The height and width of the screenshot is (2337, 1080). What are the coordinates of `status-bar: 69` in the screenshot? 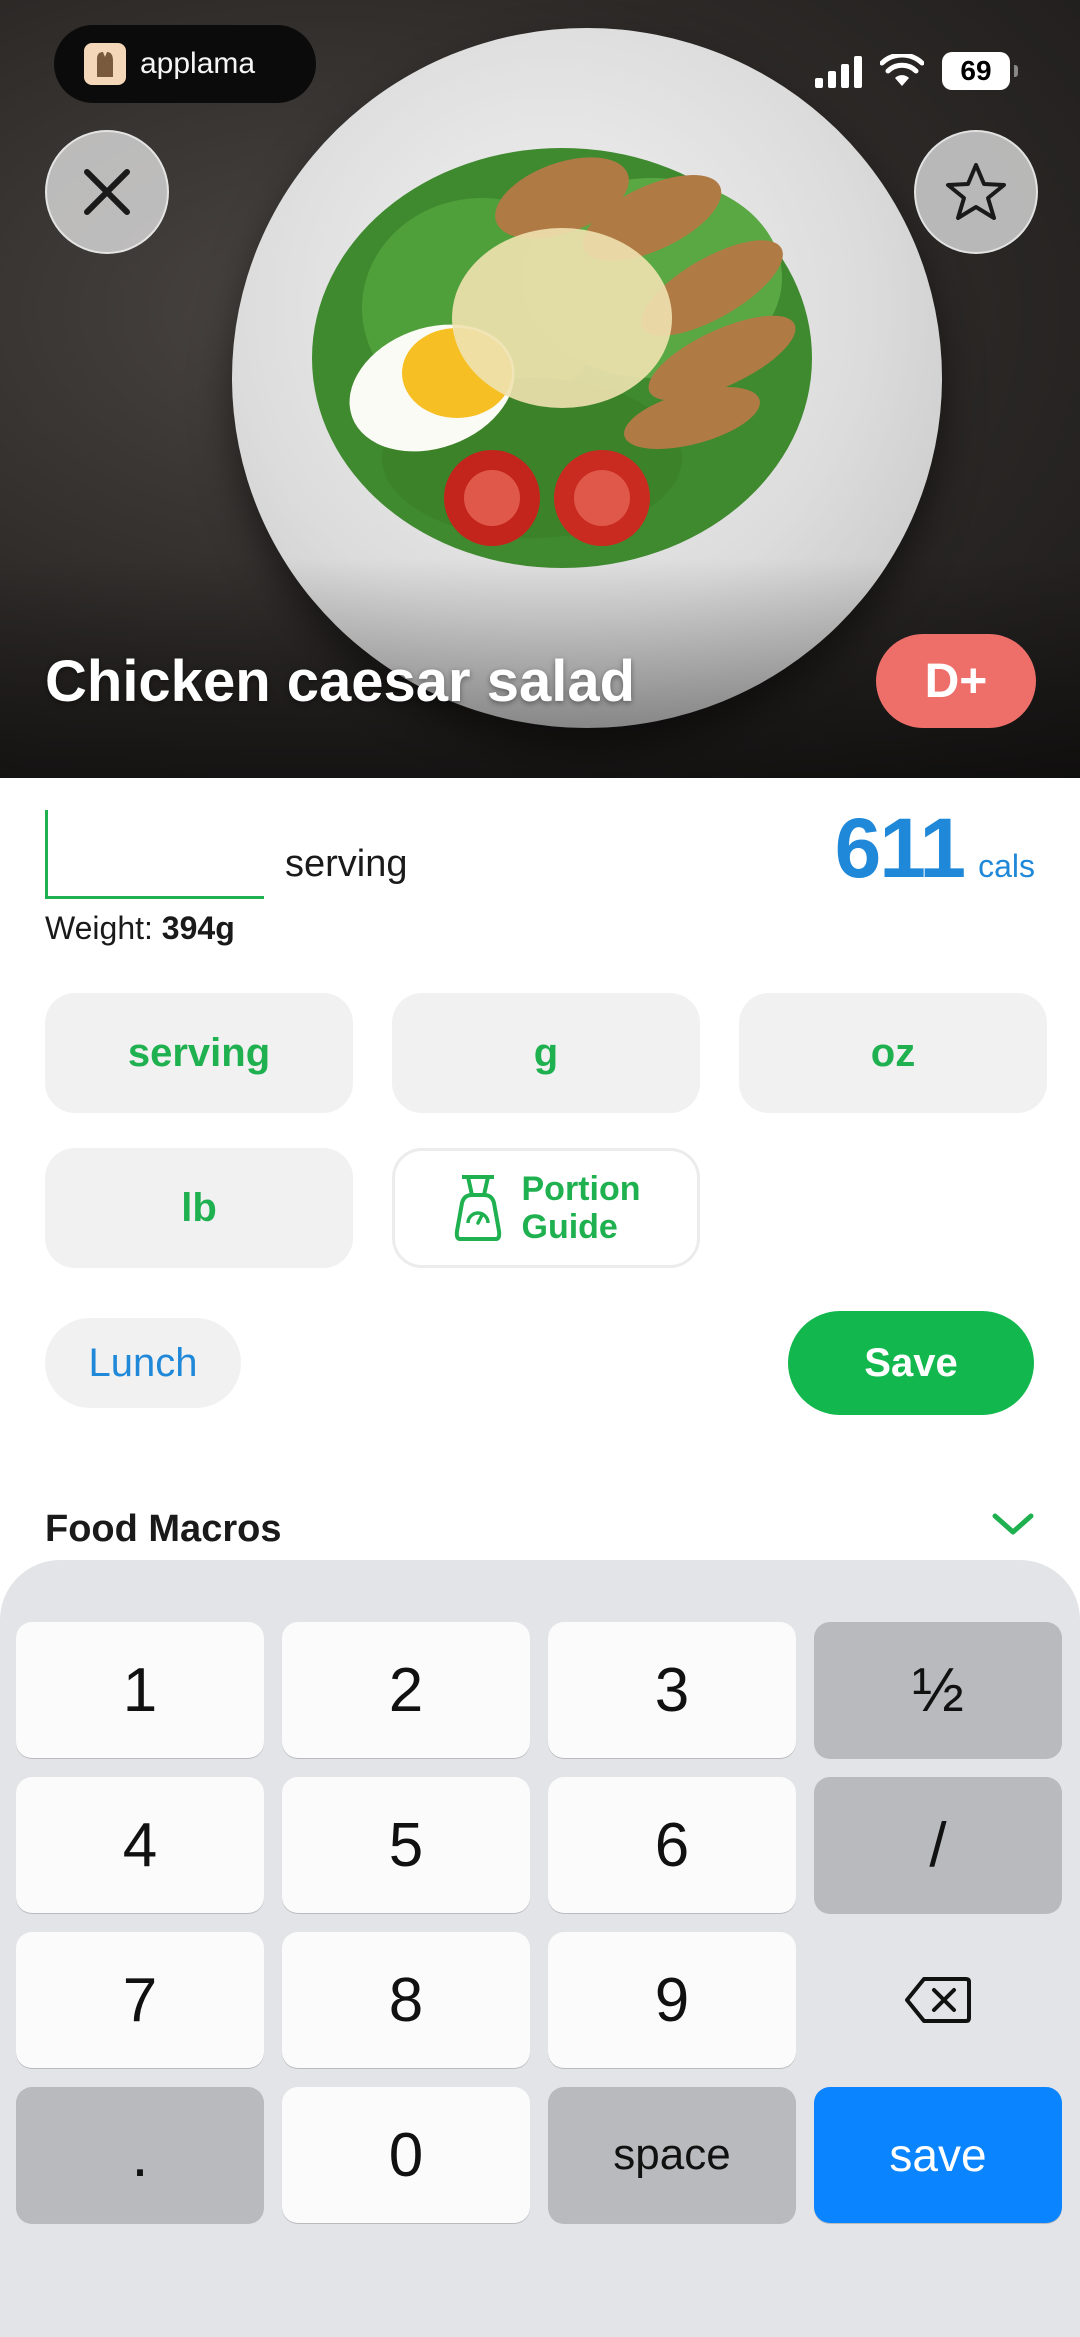 It's located at (916, 71).